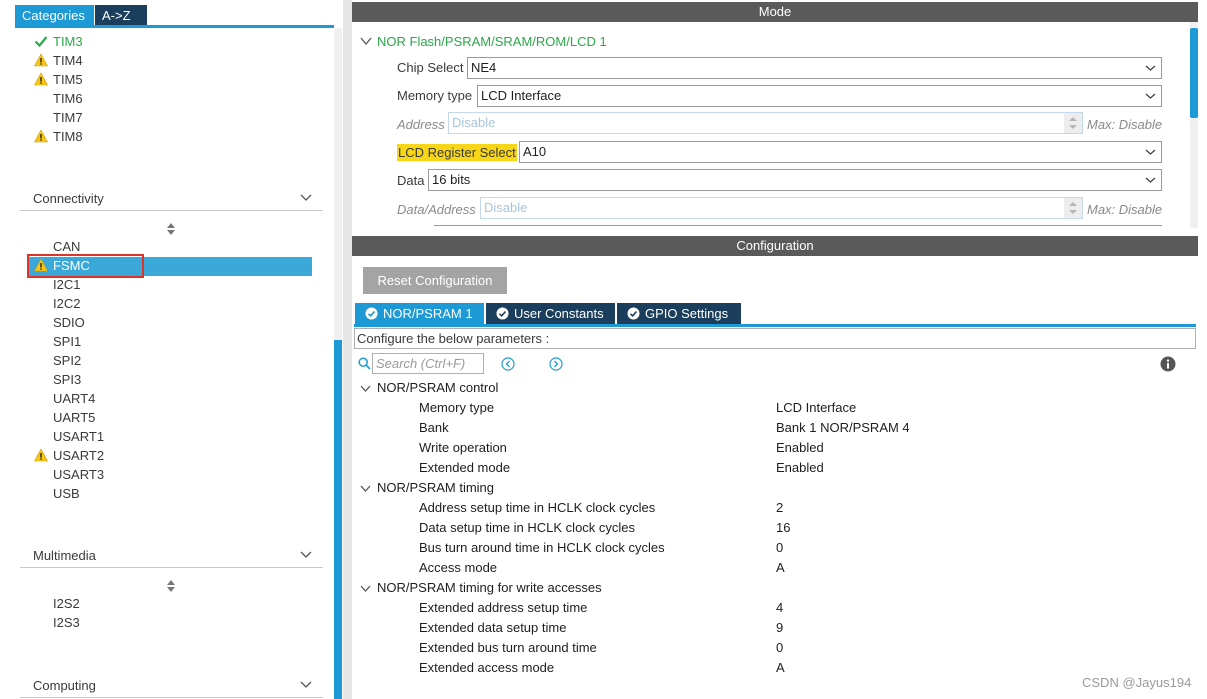  Describe the element at coordinates (687, 313) in the screenshot. I see `tab-label: GPIO Settings` at that location.